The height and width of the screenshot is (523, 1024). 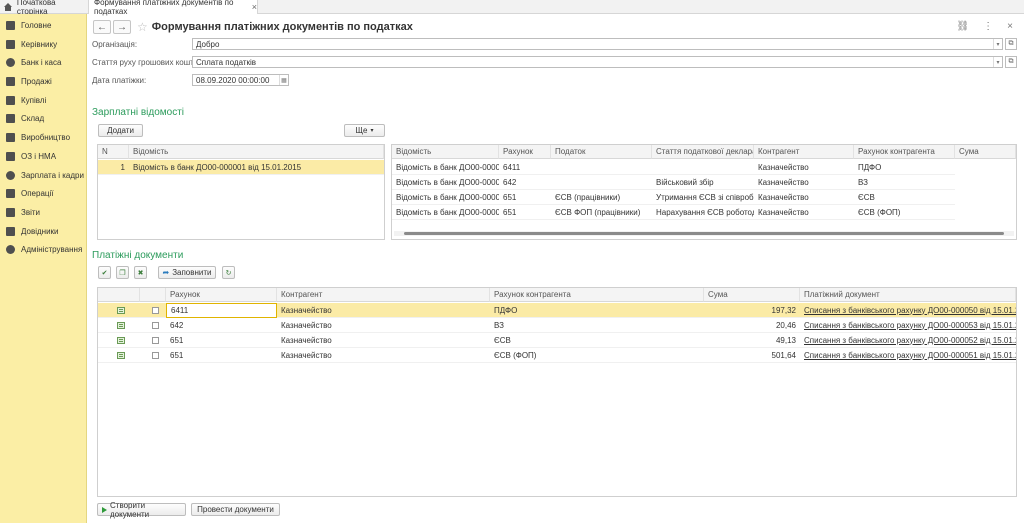 I want to click on post-documents-button: Провести документи, so click(x=235, y=509).